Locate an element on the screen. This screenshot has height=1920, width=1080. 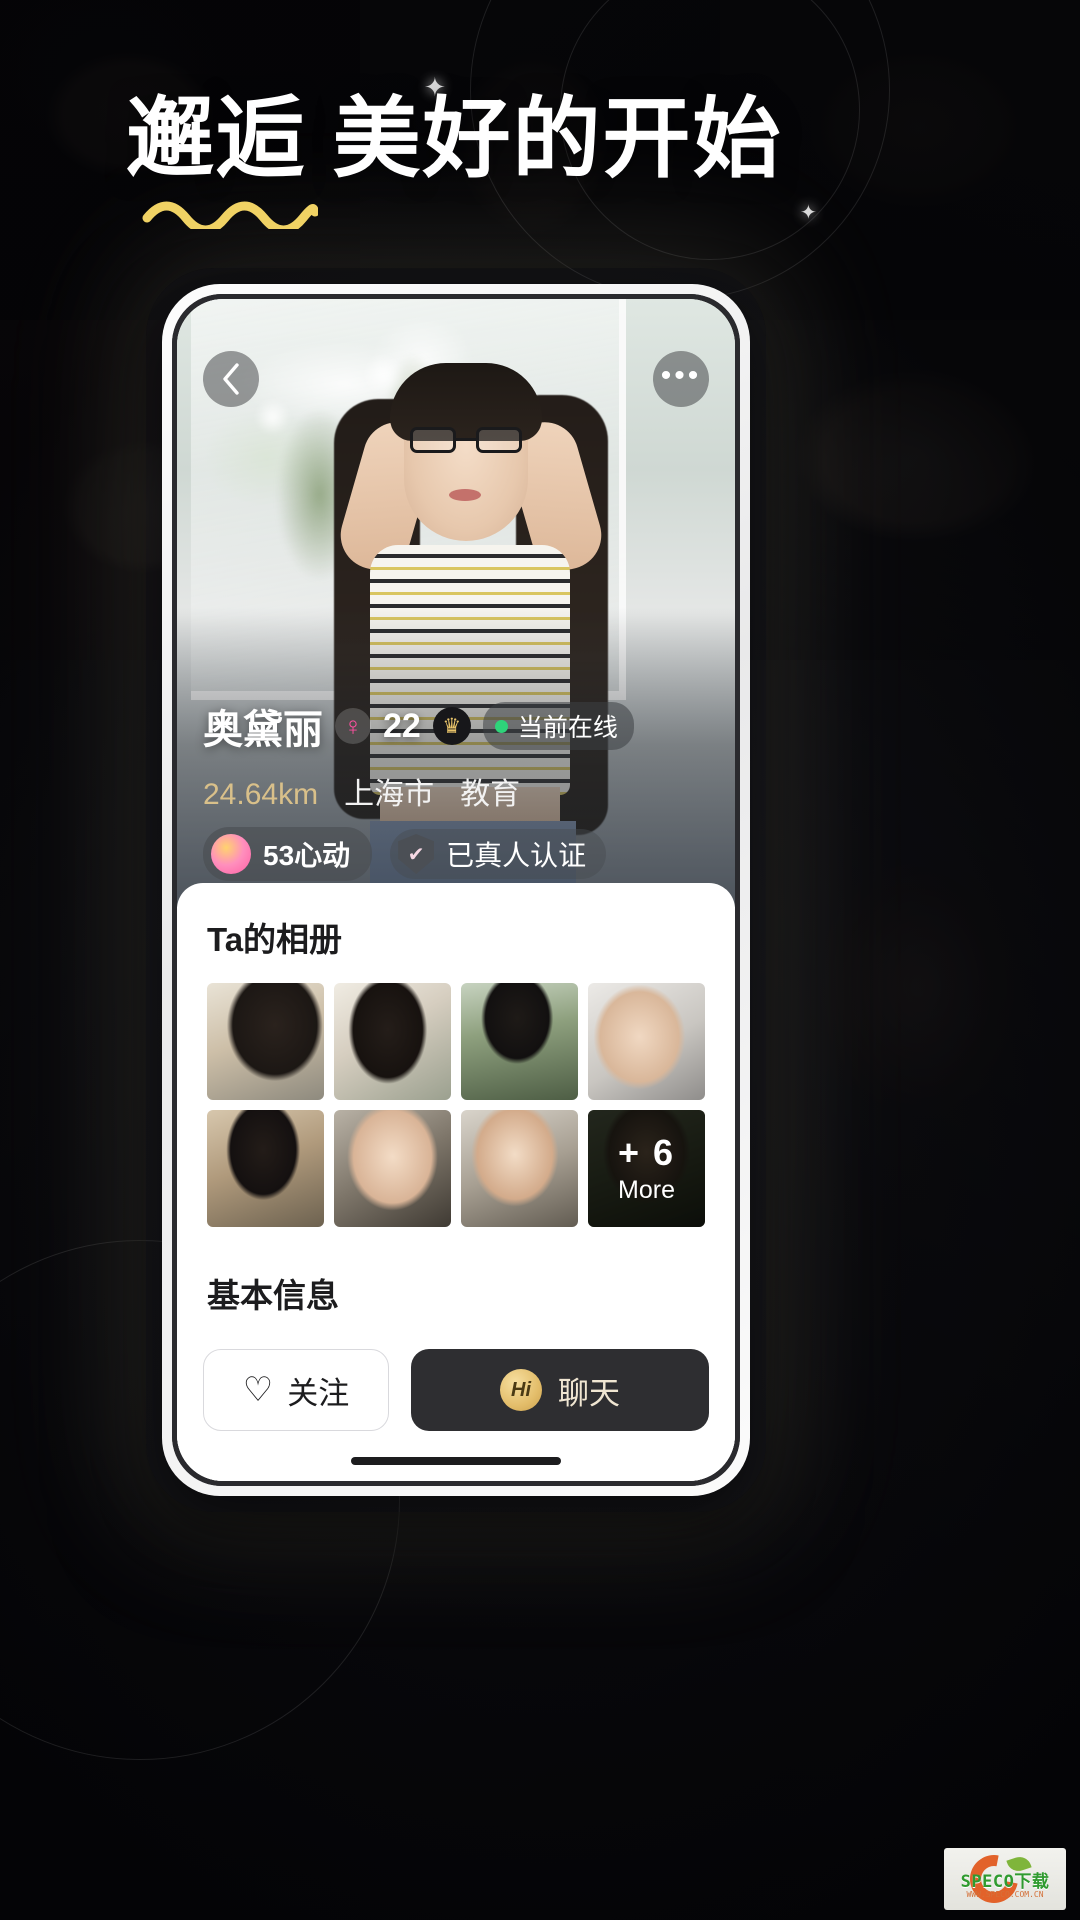
hi-badge-icon: Hi is located at coordinates (521, 1390).